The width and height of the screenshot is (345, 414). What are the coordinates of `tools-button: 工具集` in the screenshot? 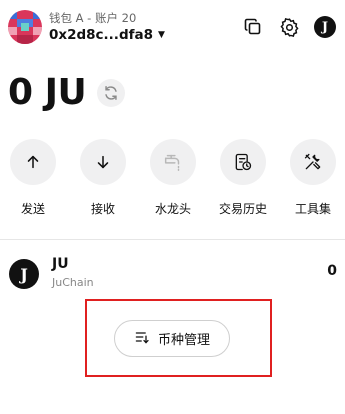 It's located at (313, 178).